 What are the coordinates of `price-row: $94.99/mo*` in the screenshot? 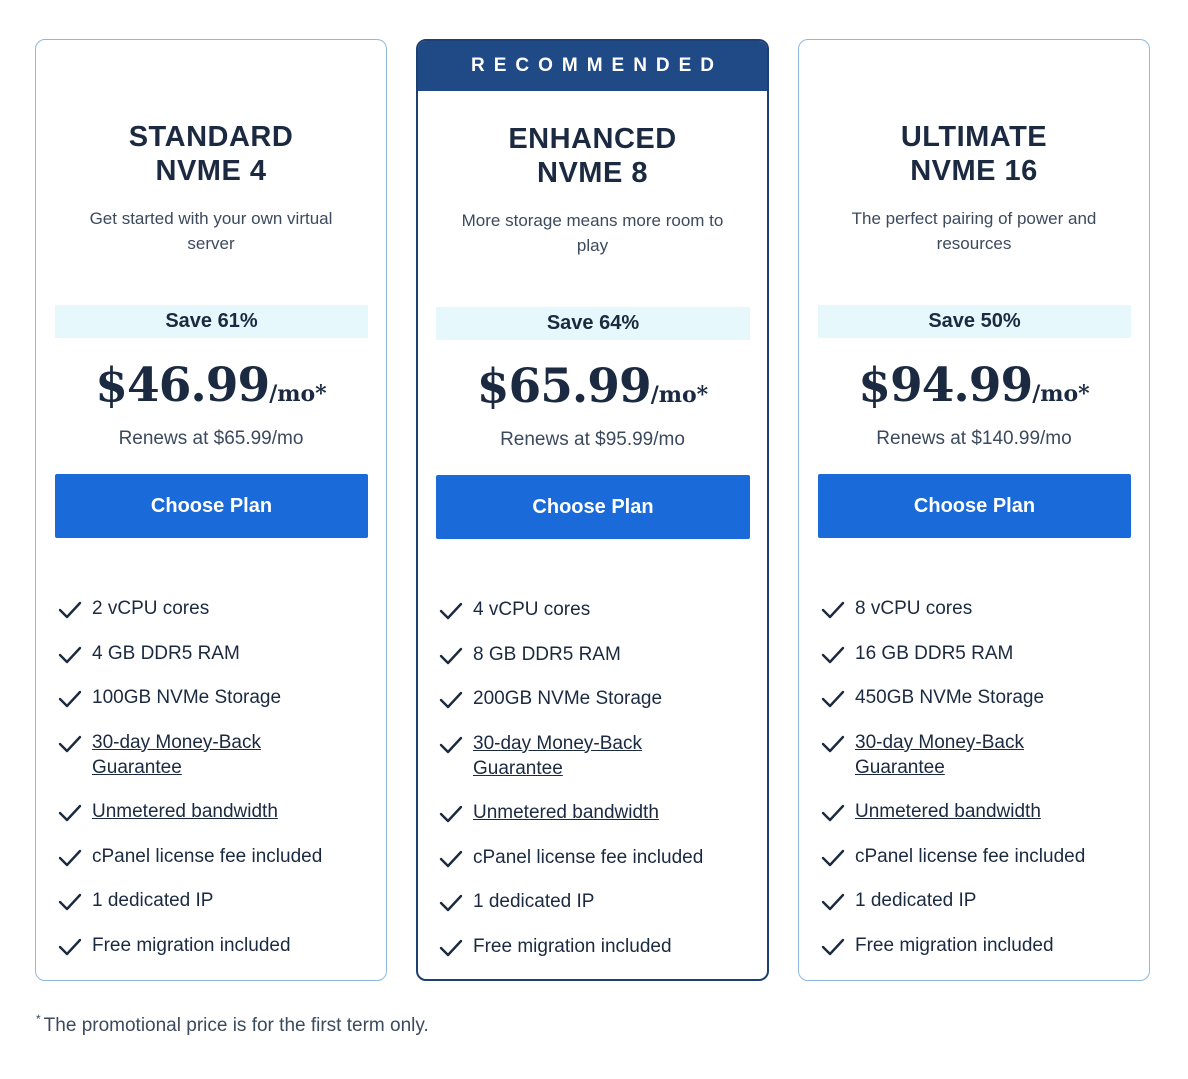 It's located at (974, 385).